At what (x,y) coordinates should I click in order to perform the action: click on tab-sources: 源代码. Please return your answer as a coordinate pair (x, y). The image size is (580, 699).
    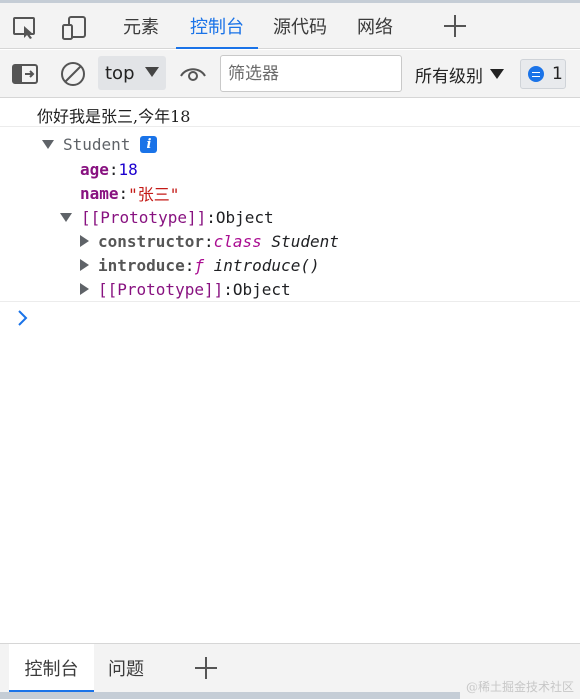
    Looking at the image, I should click on (300, 26).